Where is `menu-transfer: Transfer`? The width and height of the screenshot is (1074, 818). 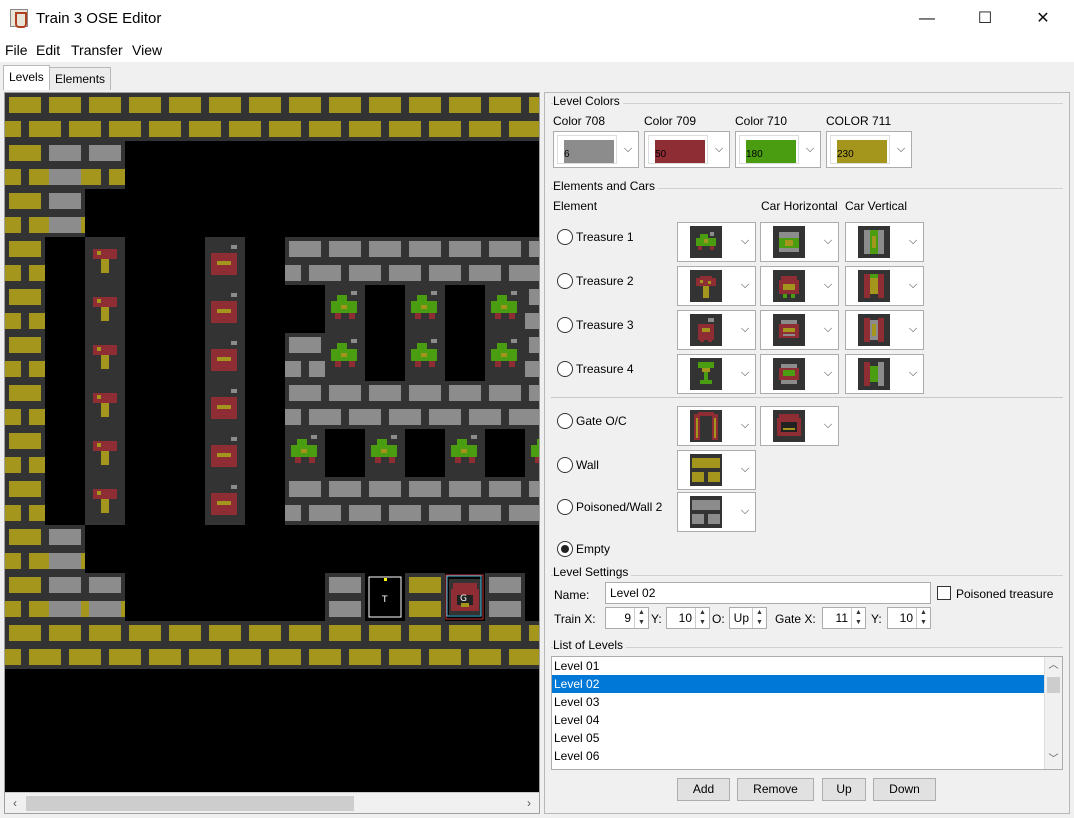 menu-transfer: Transfer is located at coordinates (97, 50).